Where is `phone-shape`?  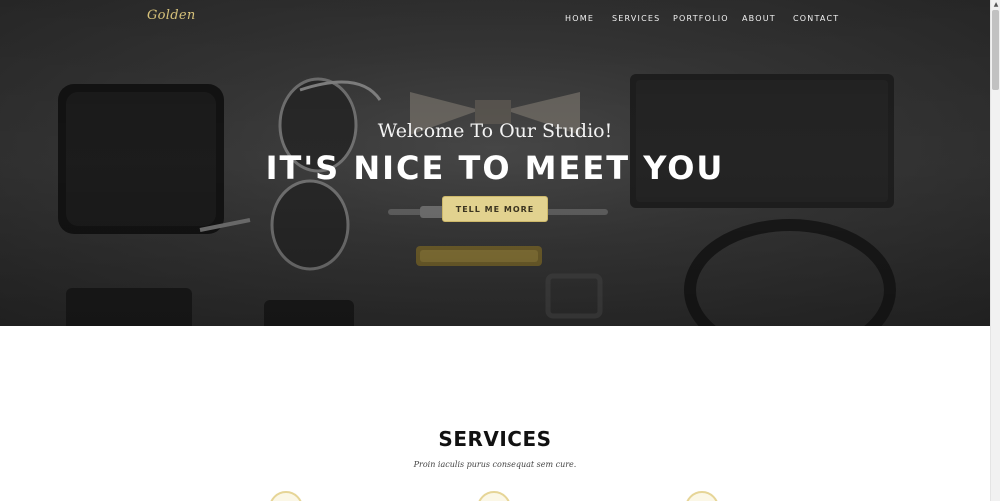 phone-shape is located at coordinates (210, 307).